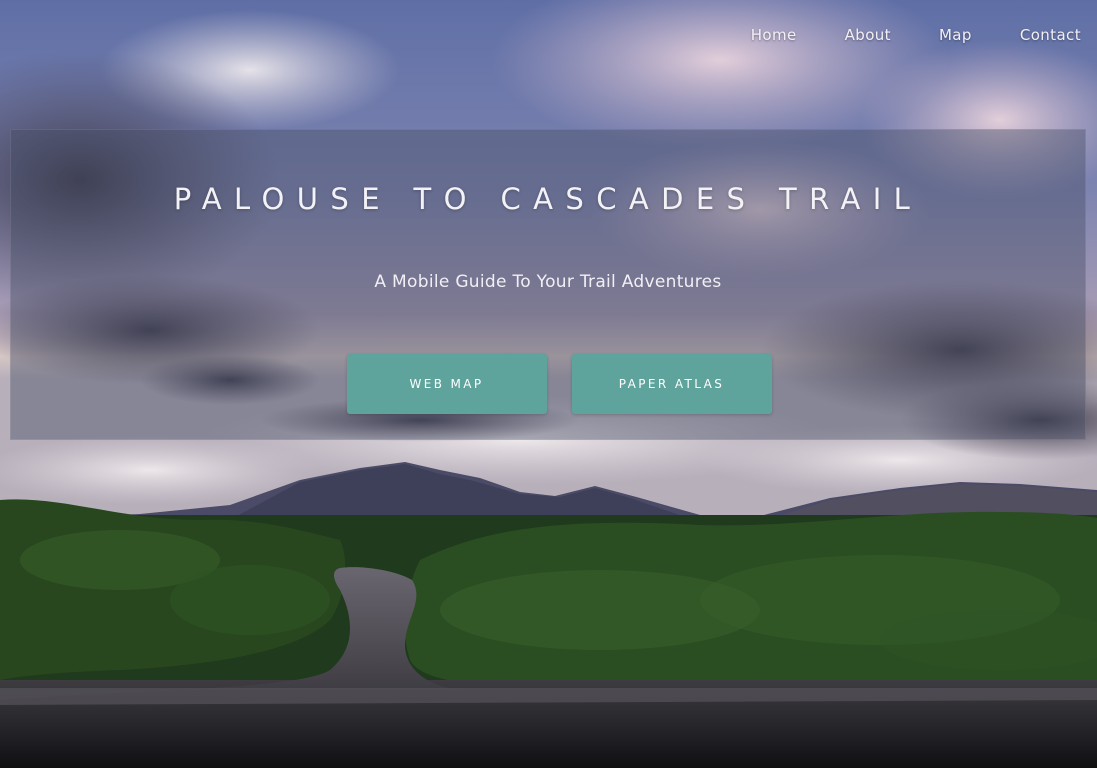 This screenshot has width=1097, height=768. What do you see at coordinates (892, 35) in the screenshot?
I see `top-navigation: Home About Map Contact` at bounding box center [892, 35].